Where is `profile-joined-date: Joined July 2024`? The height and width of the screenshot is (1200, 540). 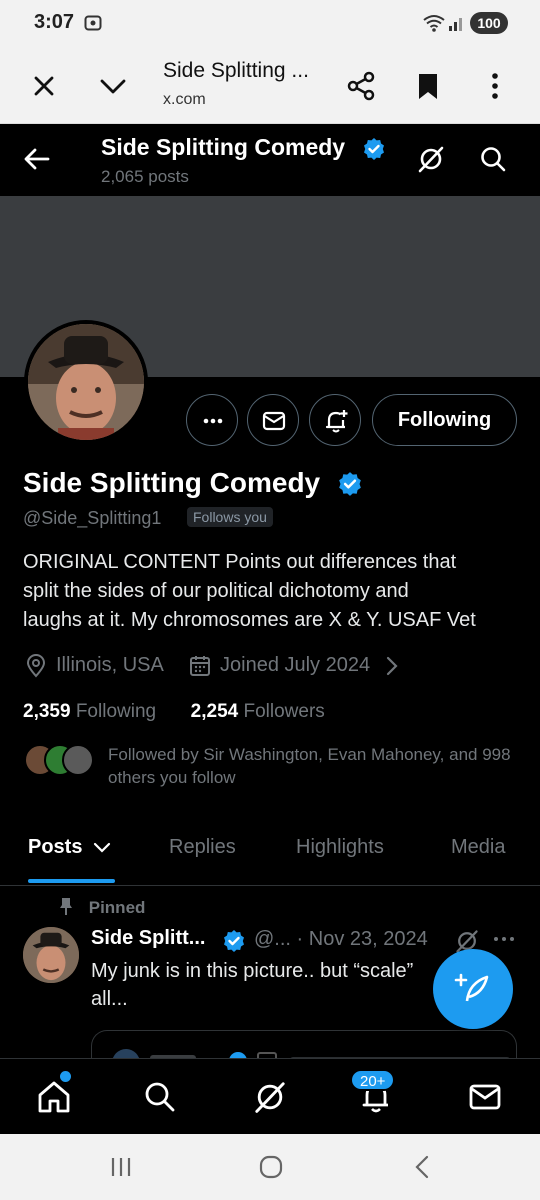 profile-joined-date: Joined July 2024 is located at coordinates (295, 665).